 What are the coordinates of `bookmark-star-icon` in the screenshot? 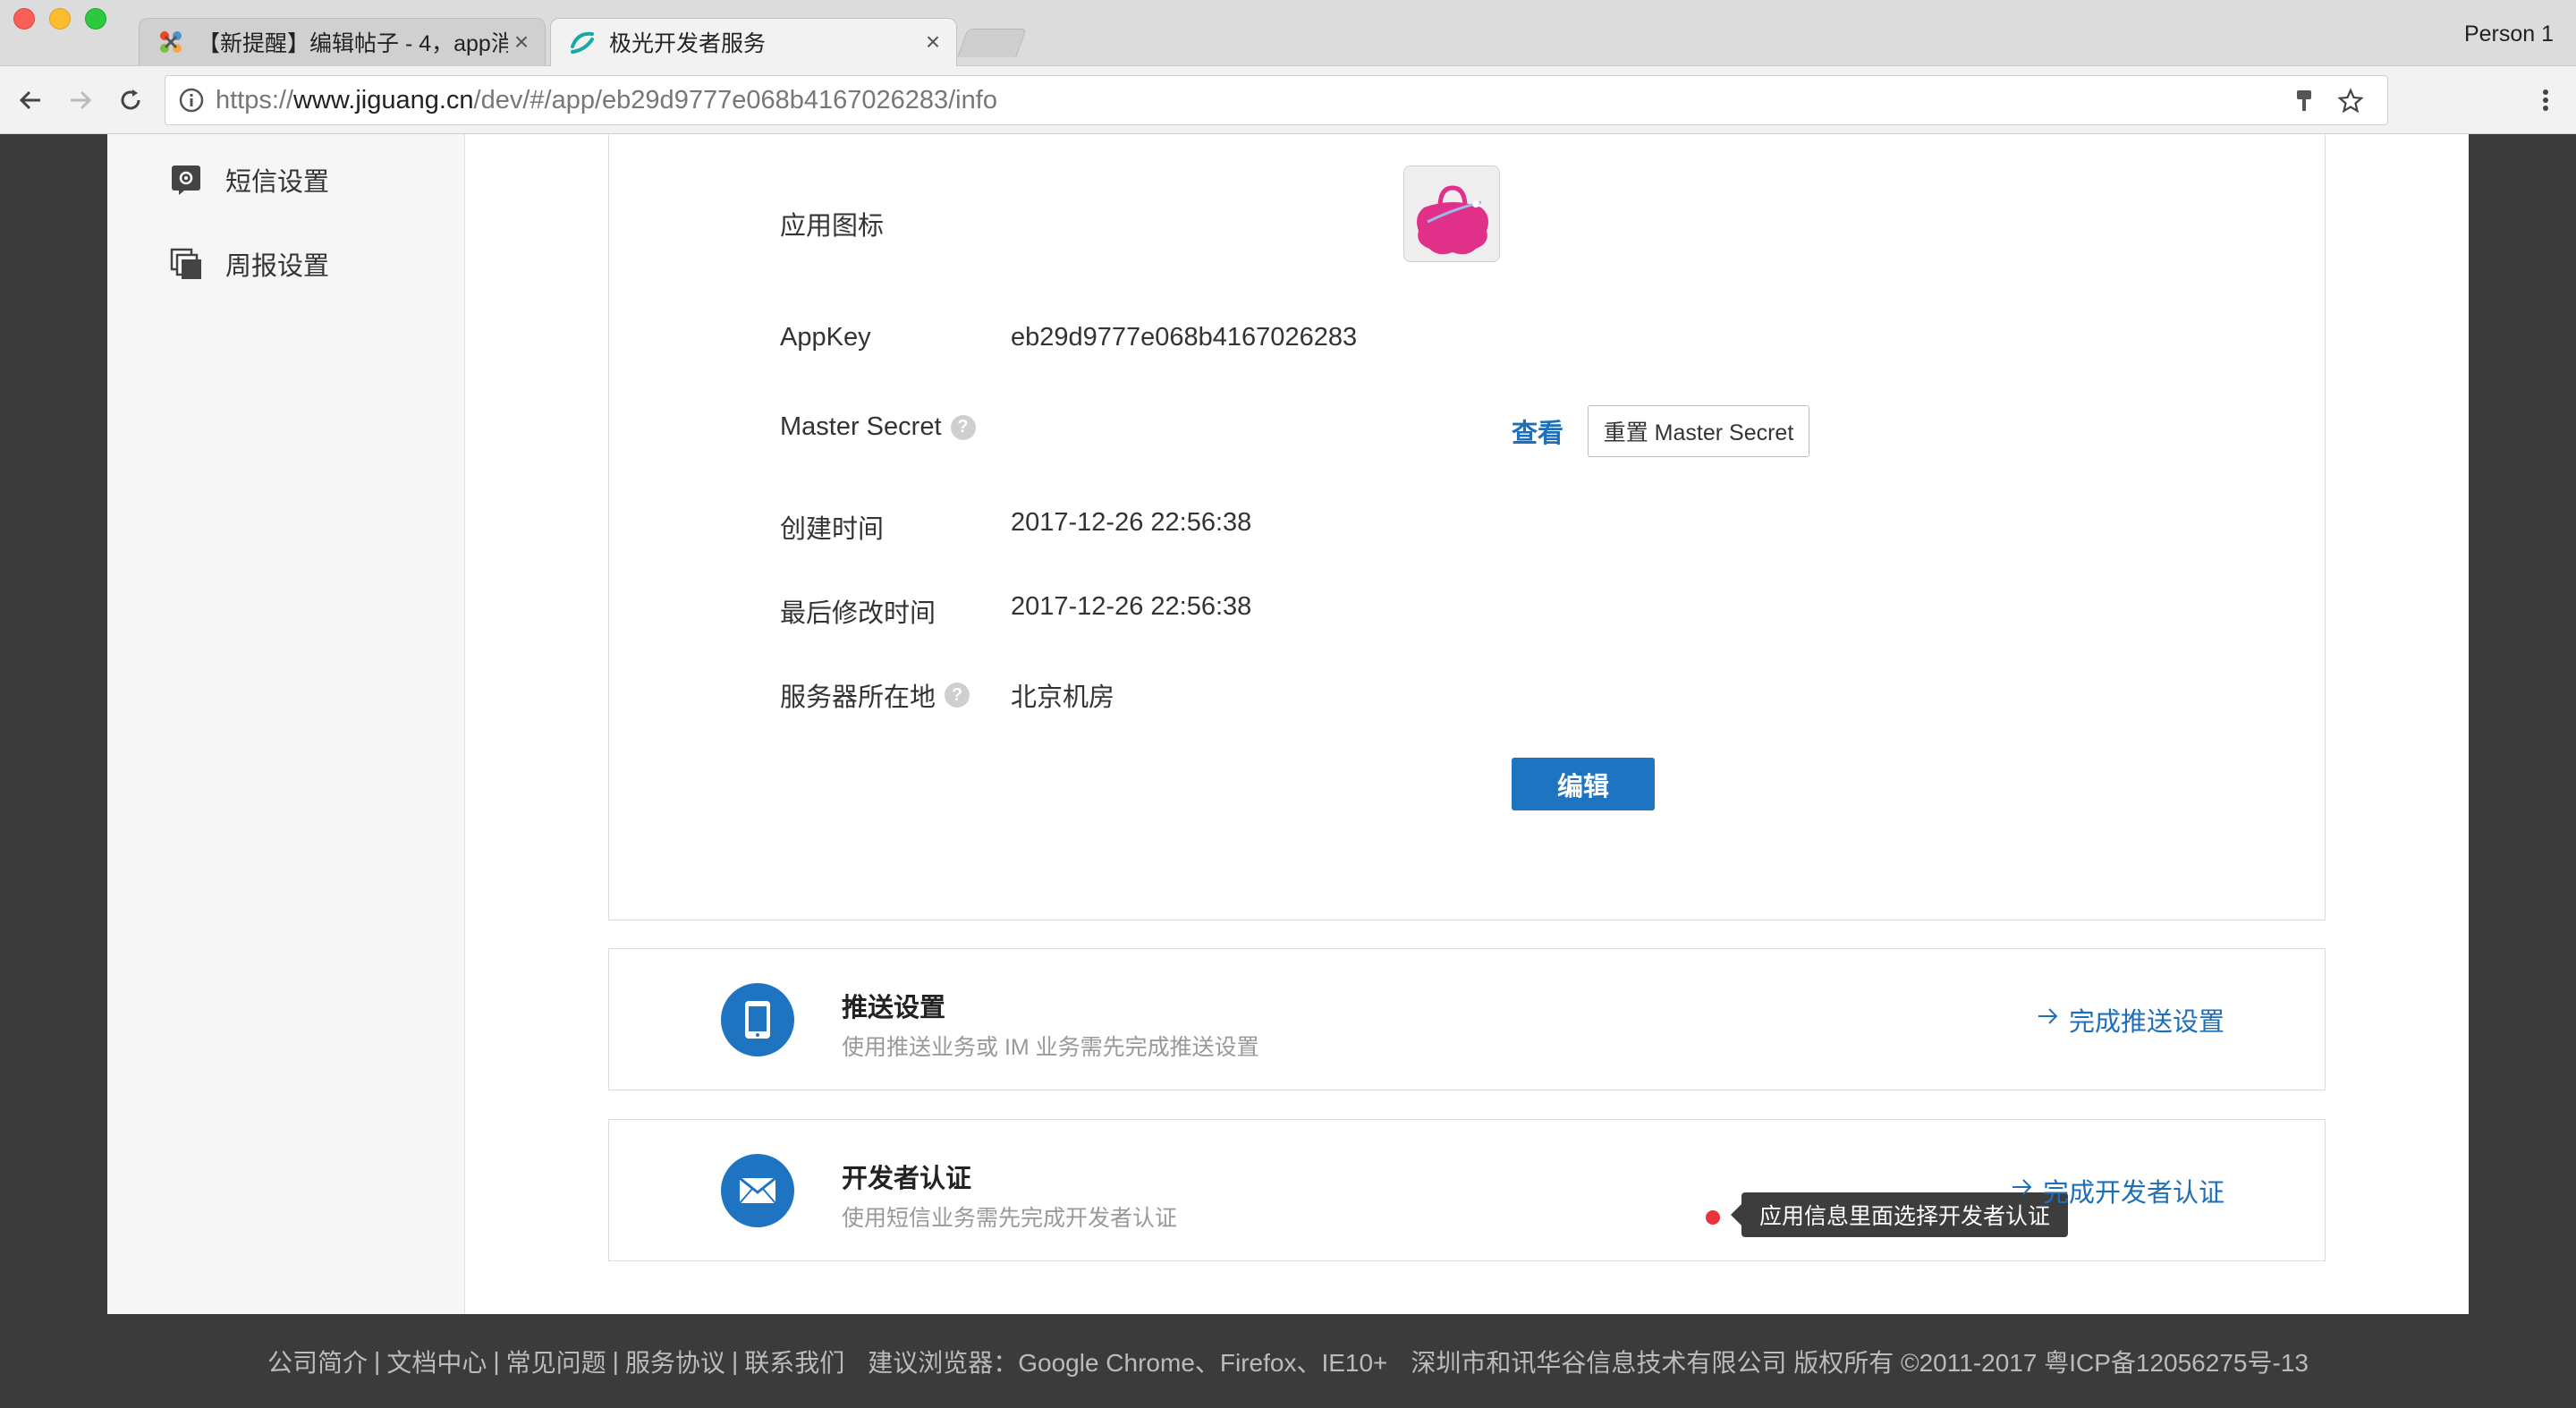 It's located at (2350, 102).